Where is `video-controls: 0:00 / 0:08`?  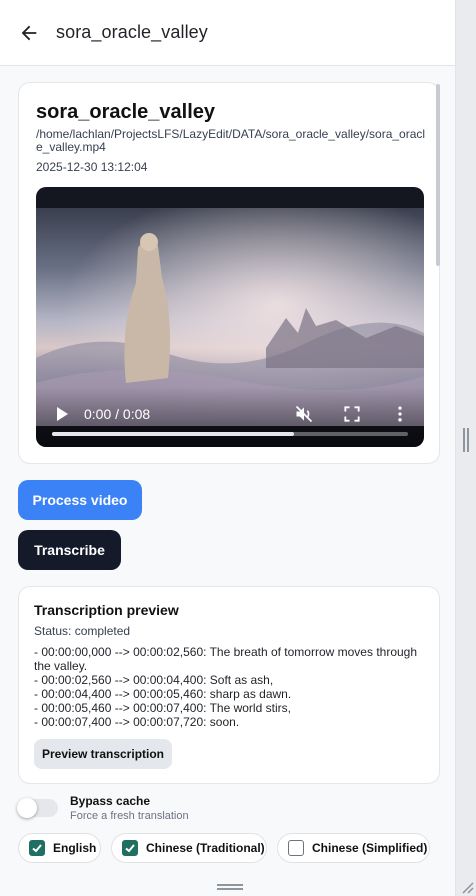 video-controls: 0:00 / 0:08 is located at coordinates (230, 417).